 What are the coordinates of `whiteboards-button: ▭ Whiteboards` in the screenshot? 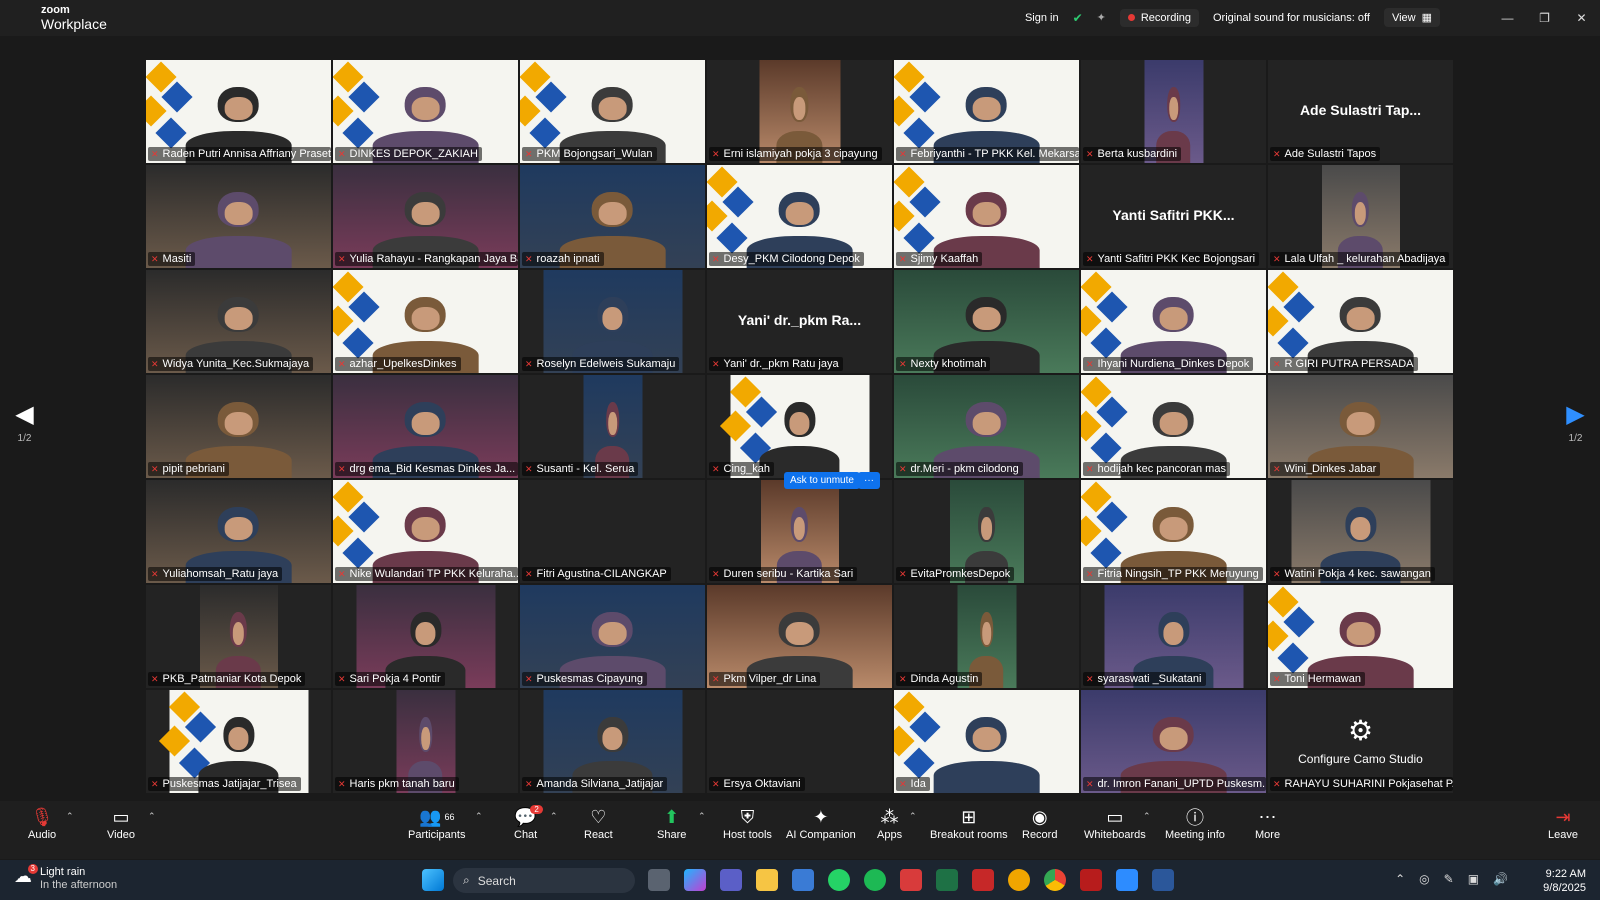 It's located at (1115, 823).